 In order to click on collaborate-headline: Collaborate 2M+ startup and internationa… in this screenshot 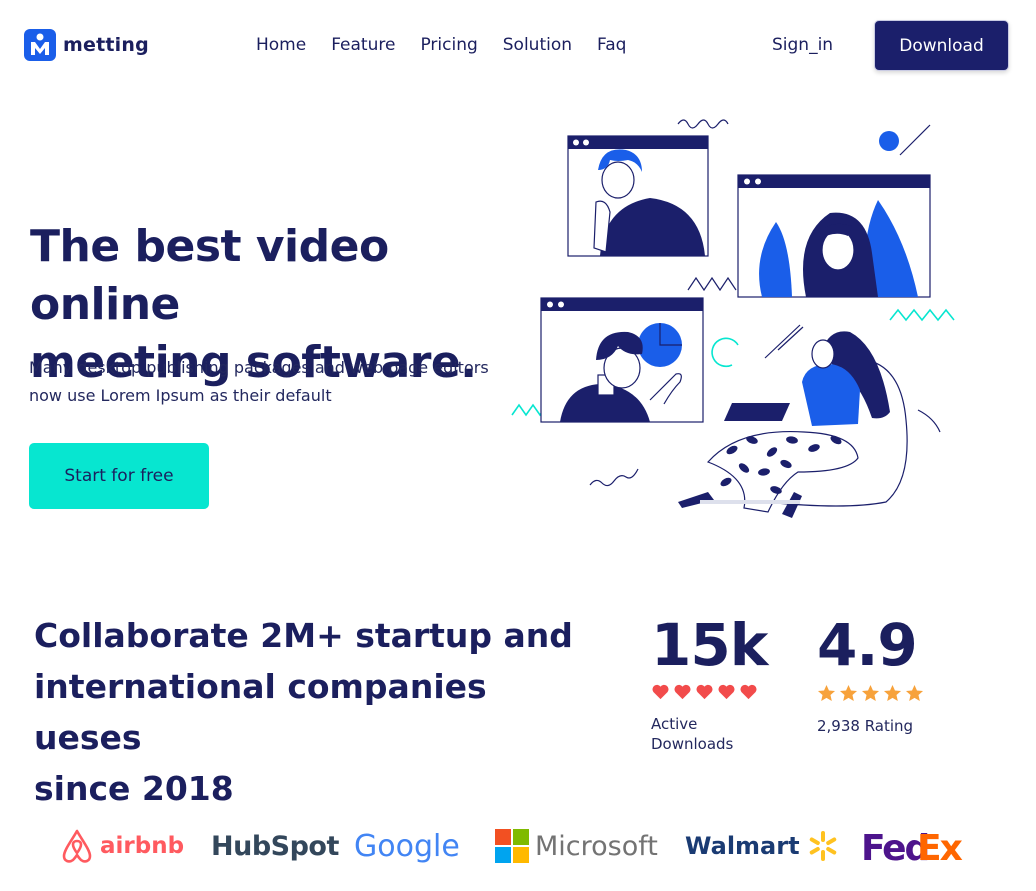, I will do `click(314, 712)`.